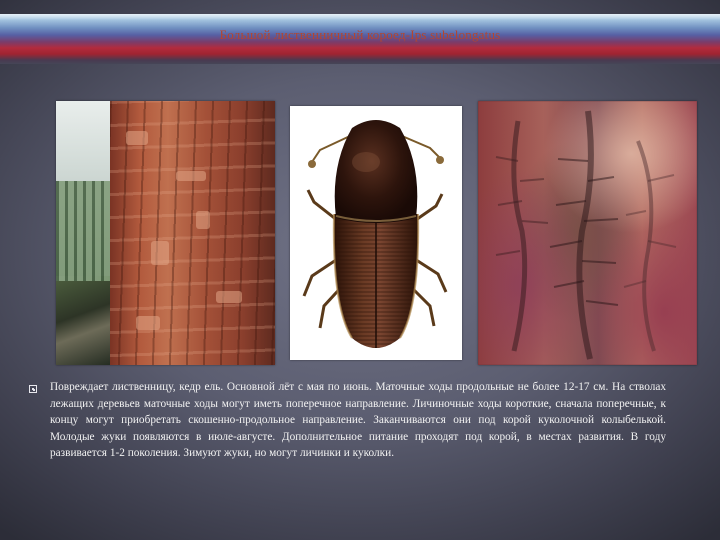  What do you see at coordinates (587, 233) in the screenshot?
I see `bark-galleries-photo` at bounding box center [587, 233].